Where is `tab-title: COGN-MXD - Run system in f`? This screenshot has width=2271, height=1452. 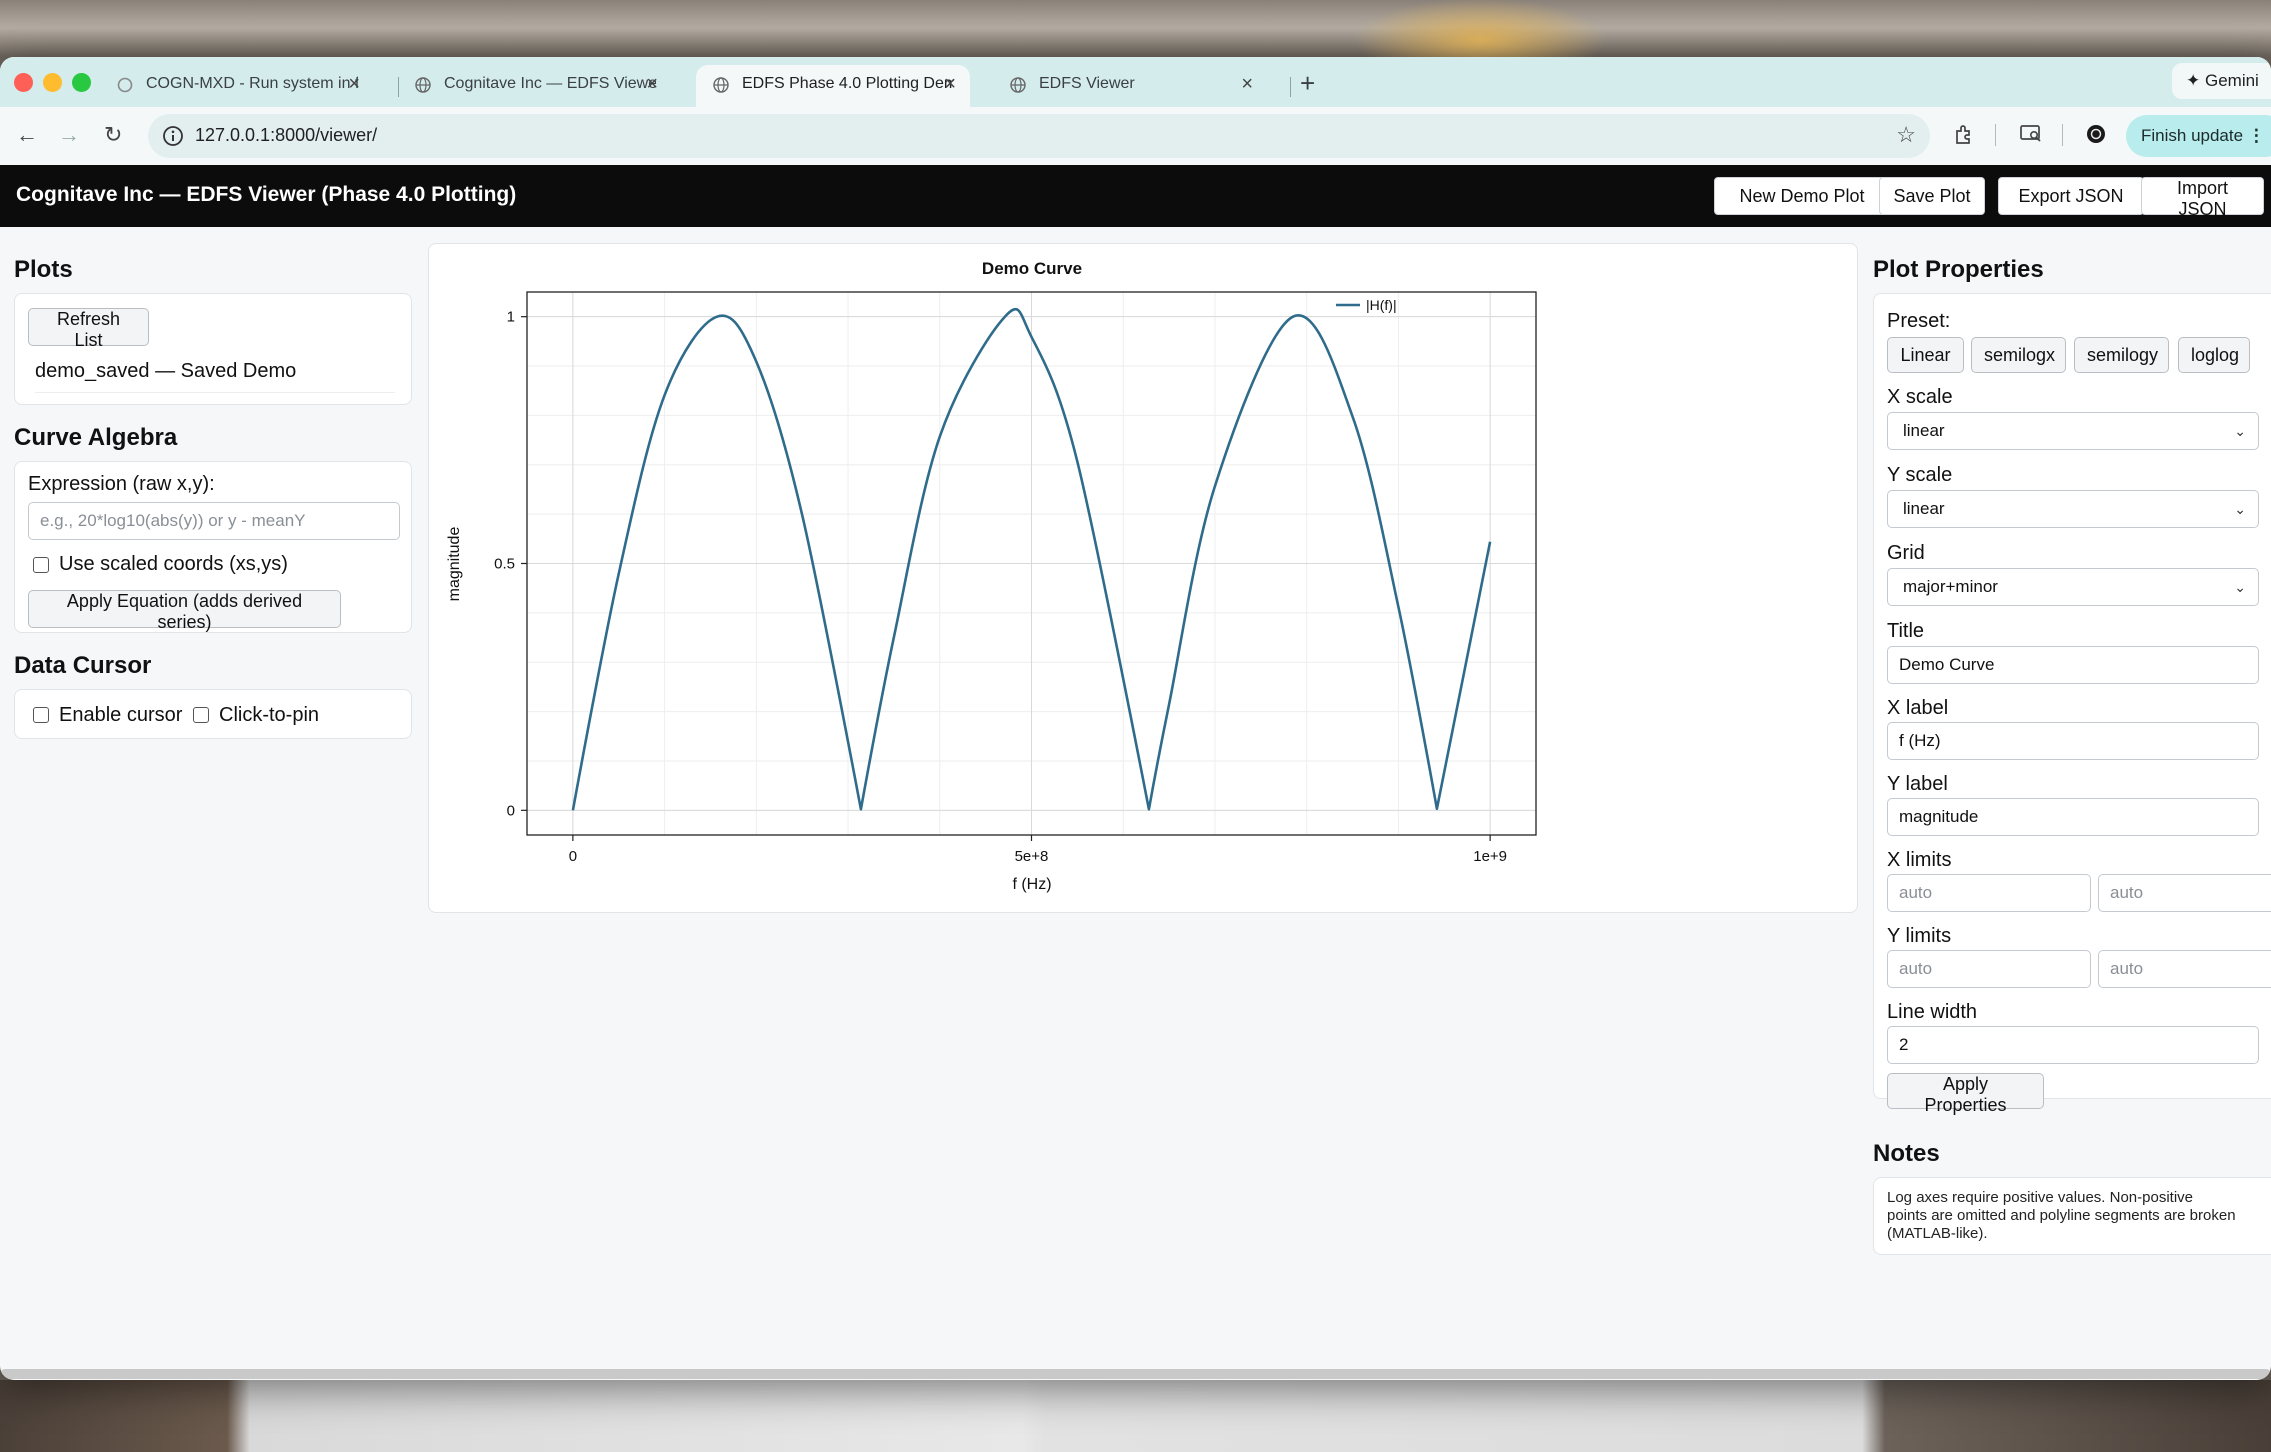
tab-title: COGN-MXD - Run system in f is located at coordinates (252, 83).